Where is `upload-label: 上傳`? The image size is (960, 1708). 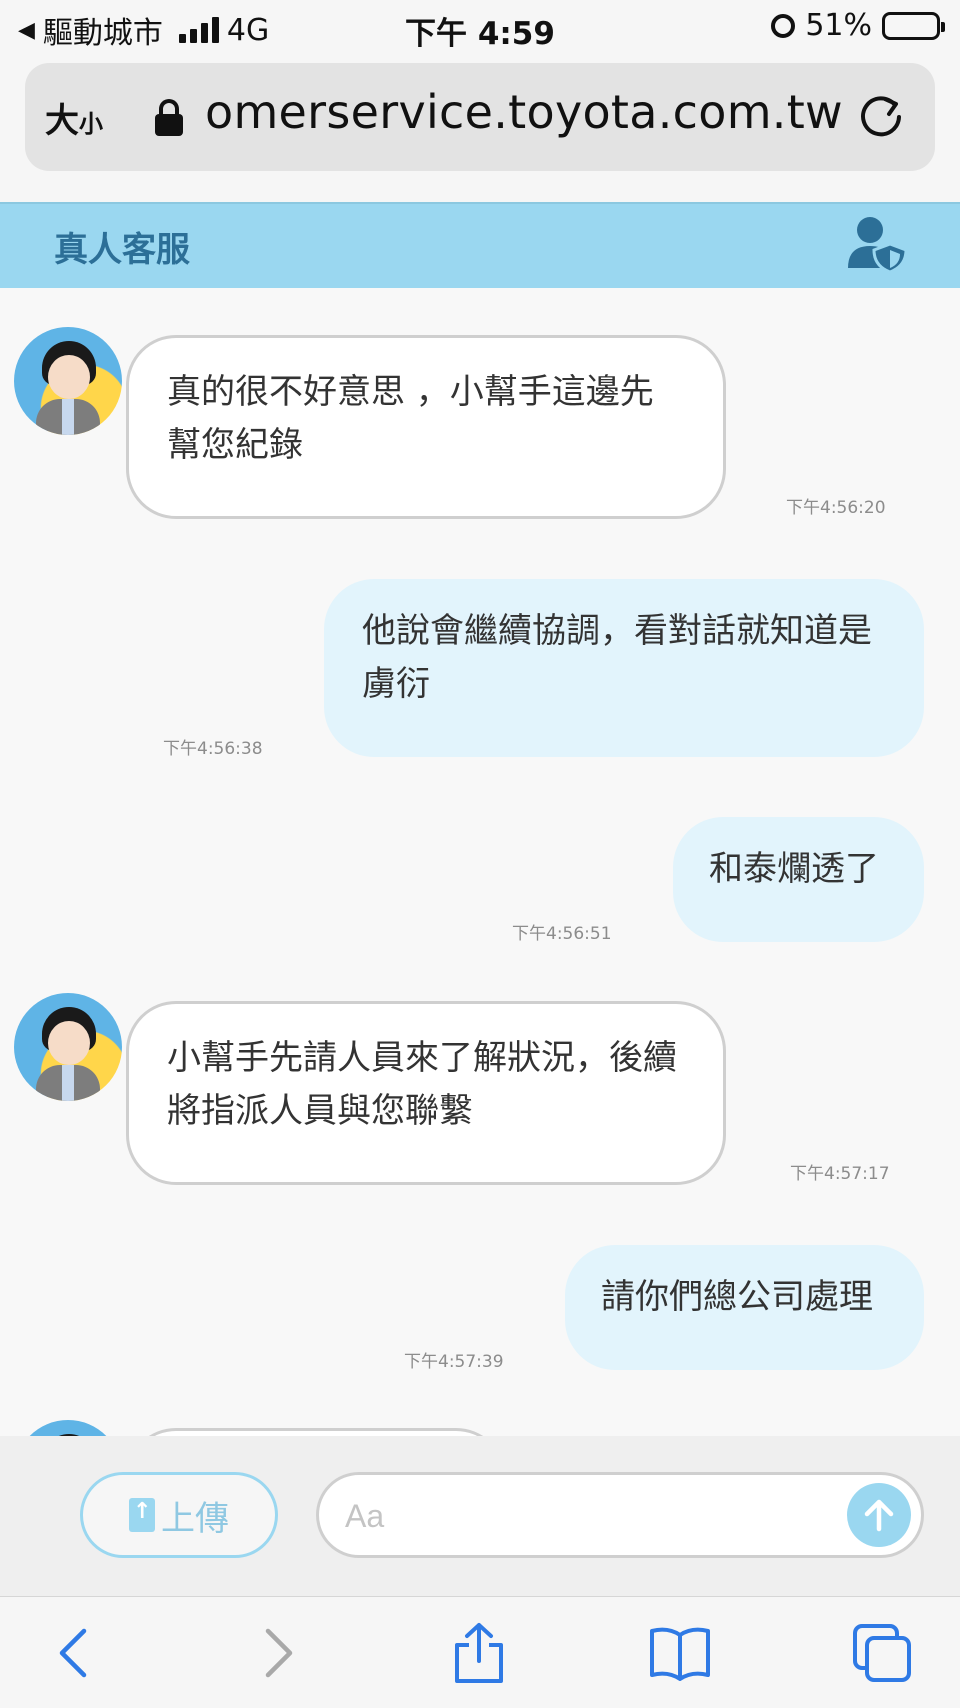 upload-label: 上傳 is located at coordinates (195, 1518).